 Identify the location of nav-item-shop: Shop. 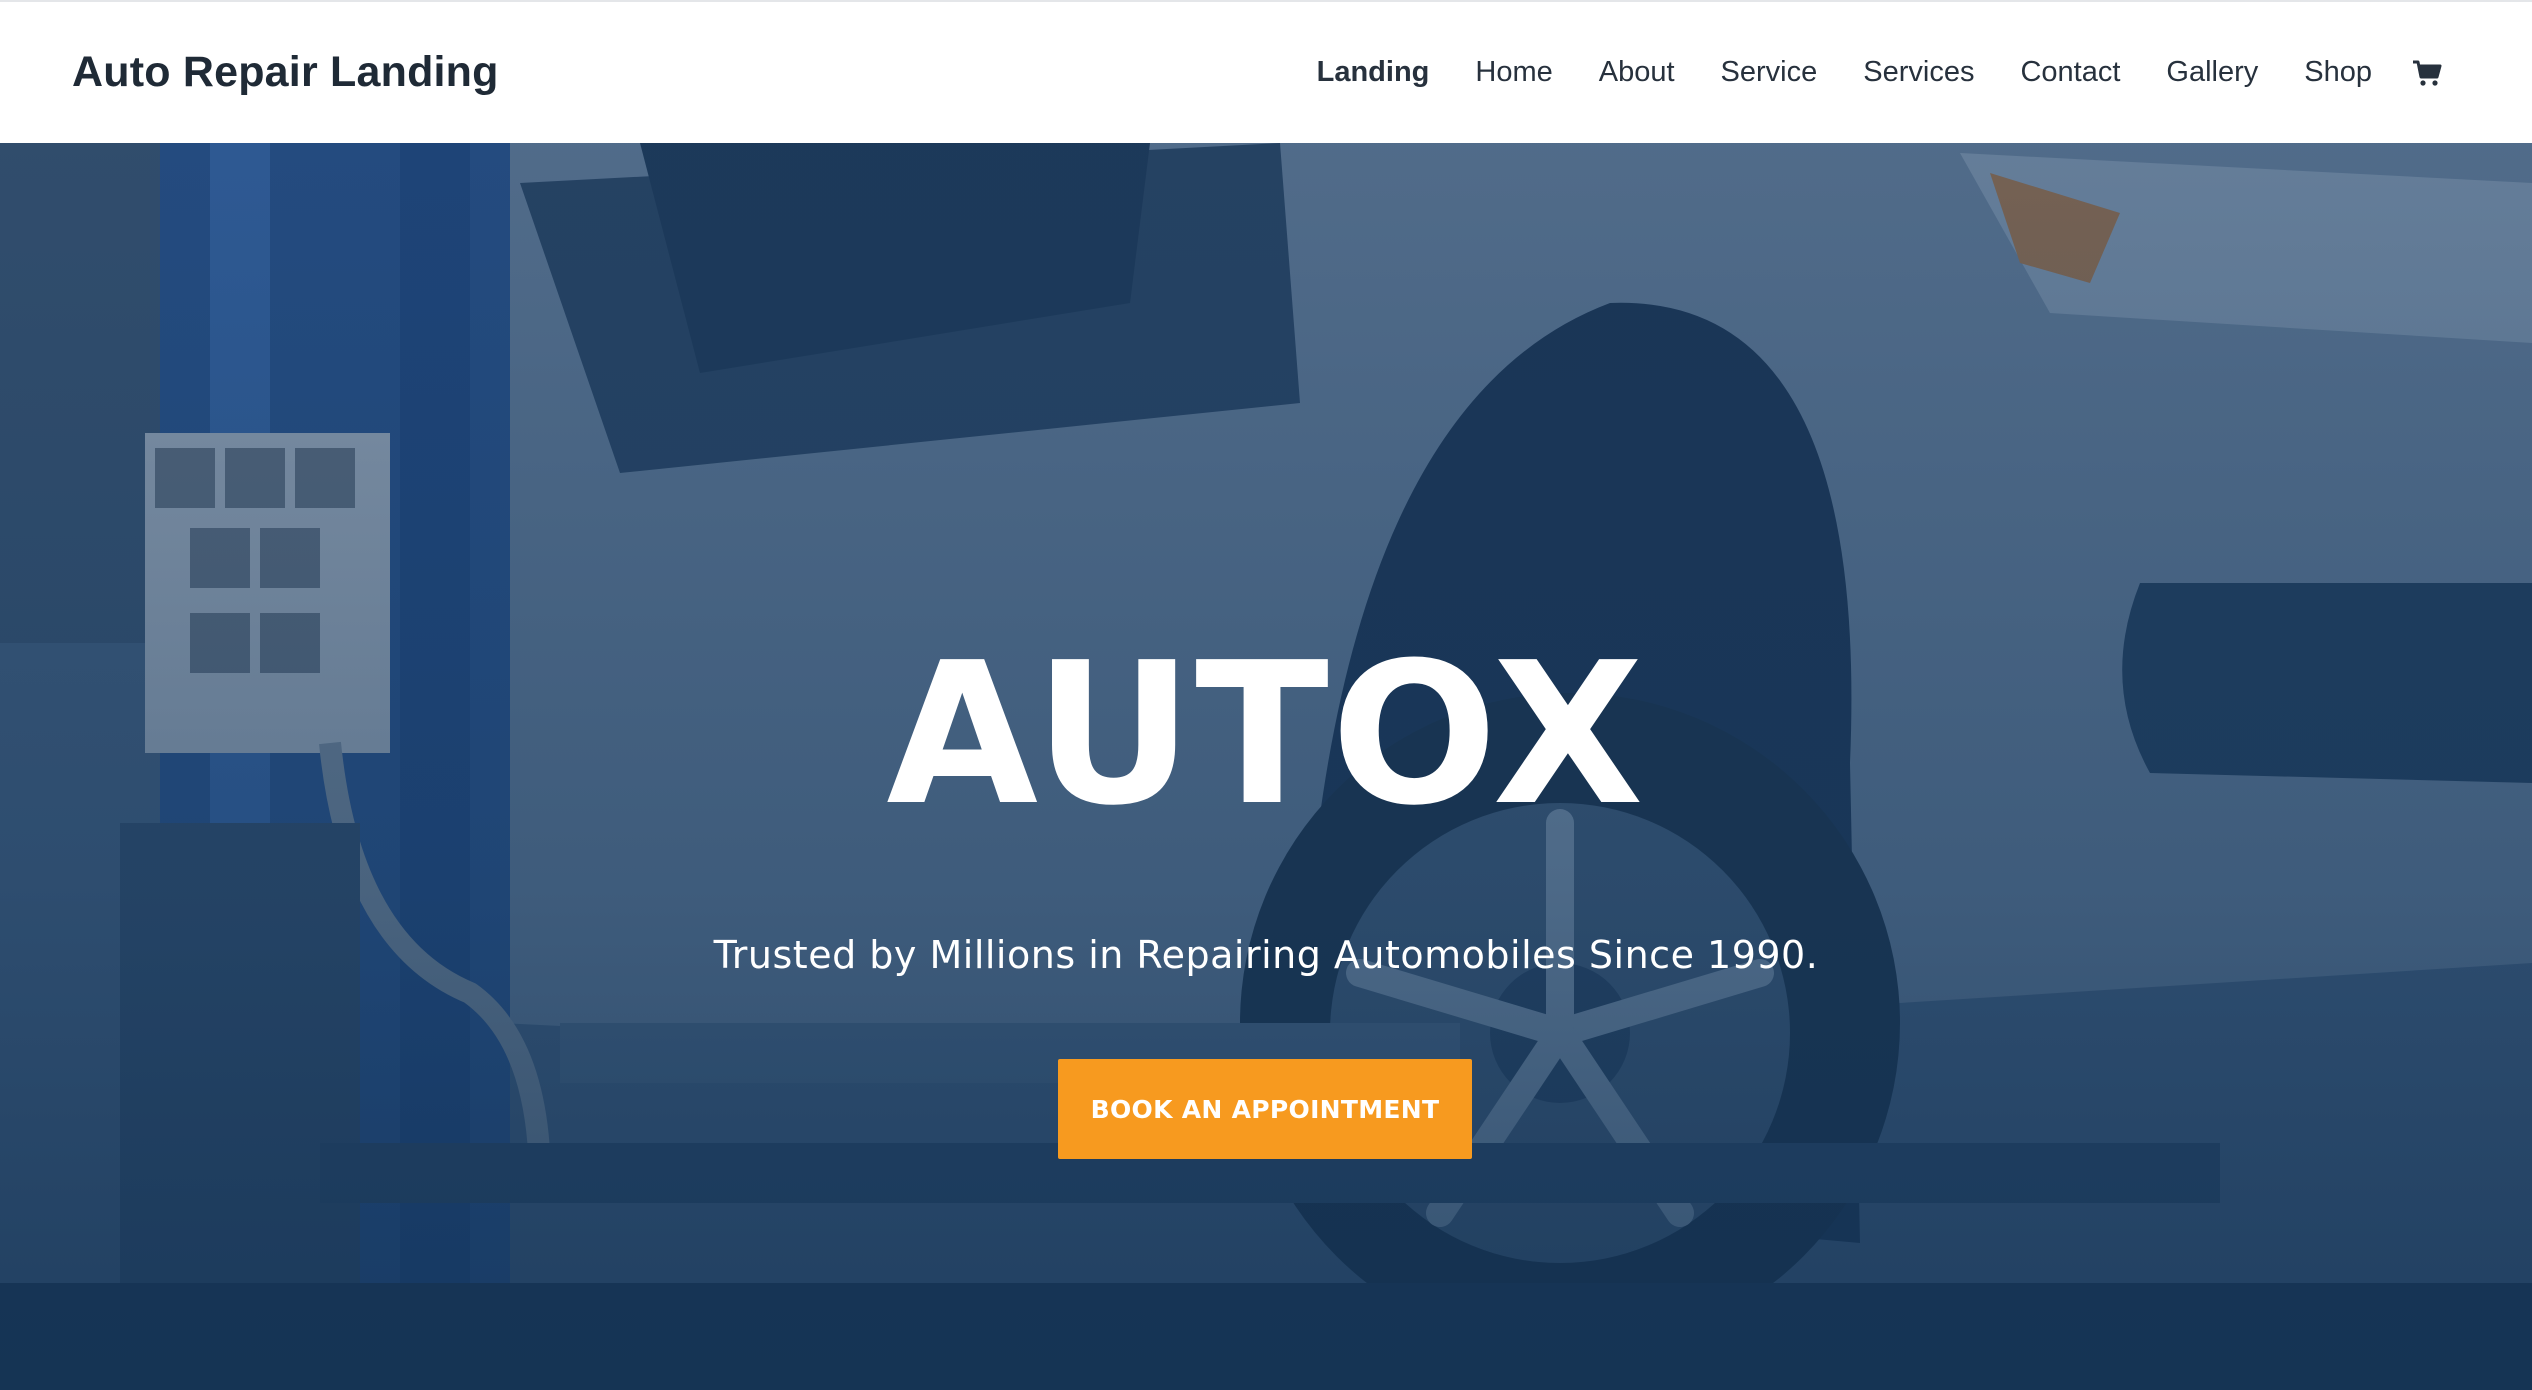
(2338, 72).